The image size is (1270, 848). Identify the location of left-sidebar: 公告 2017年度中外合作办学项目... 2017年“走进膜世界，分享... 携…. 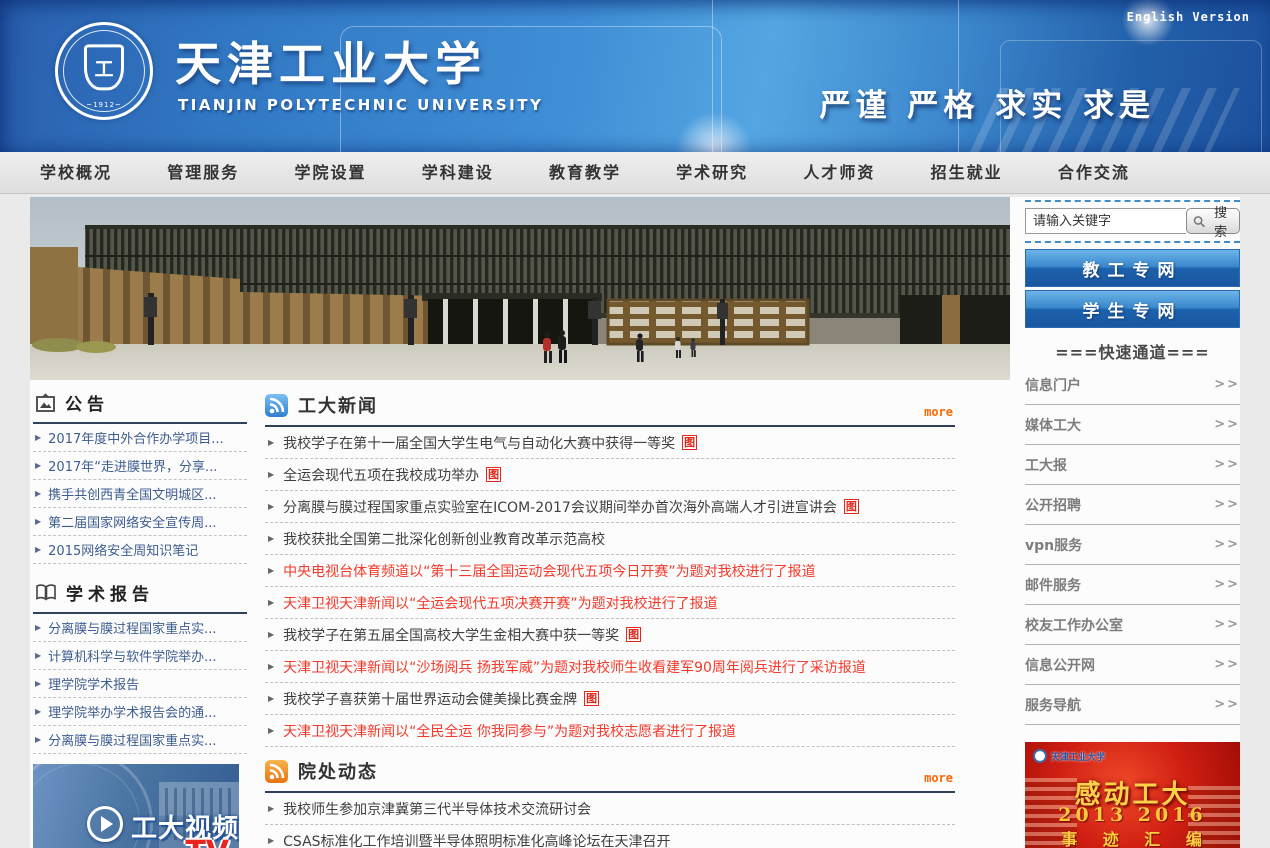
(140, 618).